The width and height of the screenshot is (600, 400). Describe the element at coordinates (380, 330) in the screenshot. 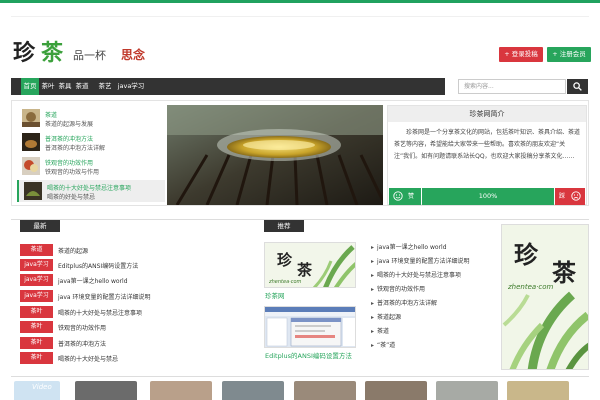

I see `right-list-item: 茶道` at that location.